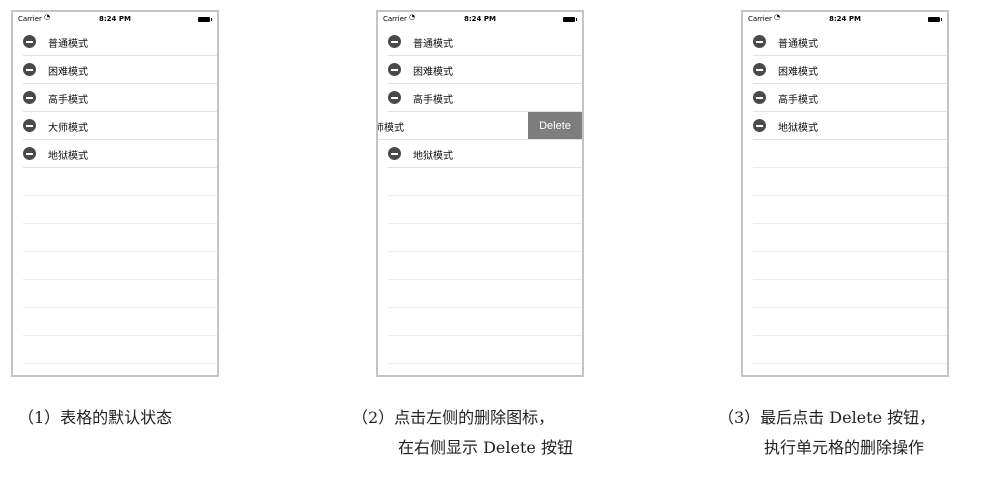  Describe the element at coordinates (827, 417) in the screenshot. I see `caption-line: （3）最后点击 Delete 按钮，` at that location.